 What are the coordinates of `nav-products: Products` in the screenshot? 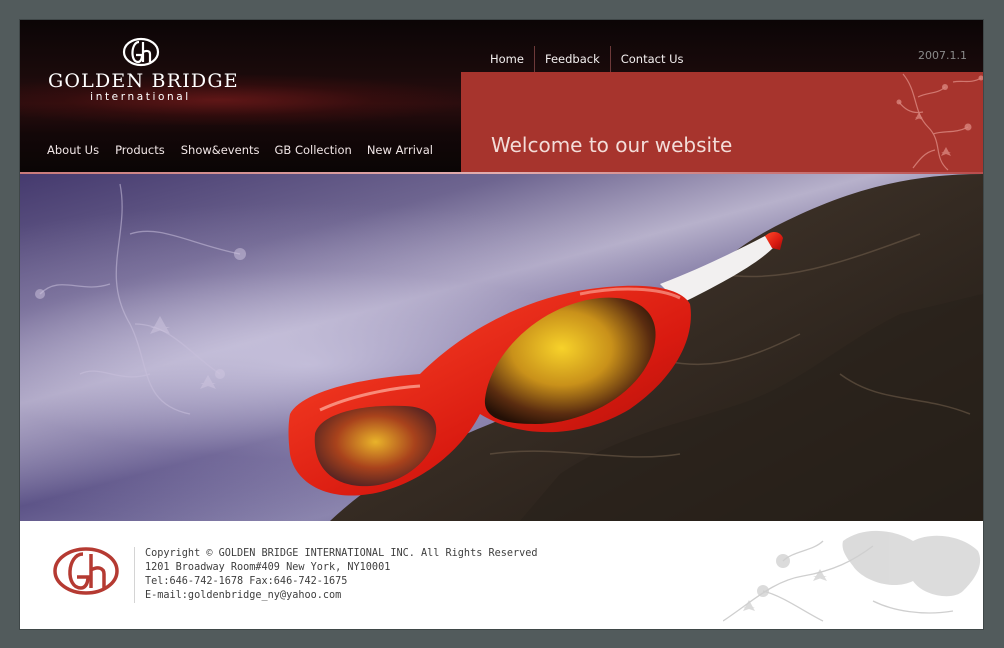 It's located at (140, 150).